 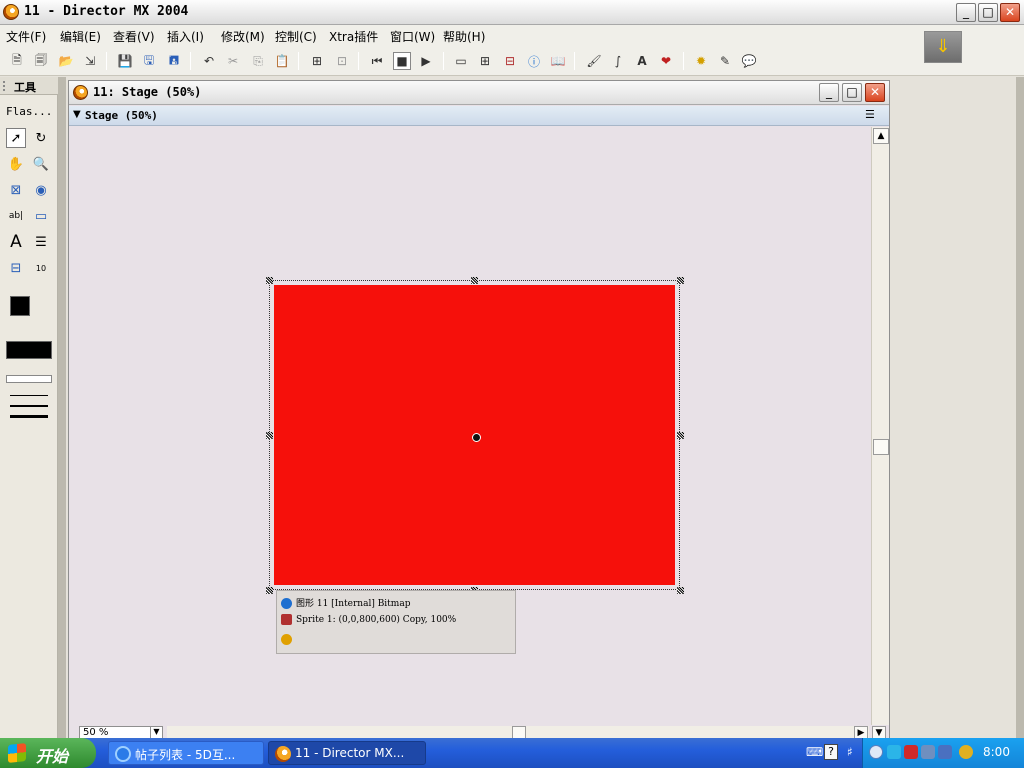 What do you see at coordinates (5, 86) in the screenshot?
I see `grip-icon` at bounding box center [5, 86].